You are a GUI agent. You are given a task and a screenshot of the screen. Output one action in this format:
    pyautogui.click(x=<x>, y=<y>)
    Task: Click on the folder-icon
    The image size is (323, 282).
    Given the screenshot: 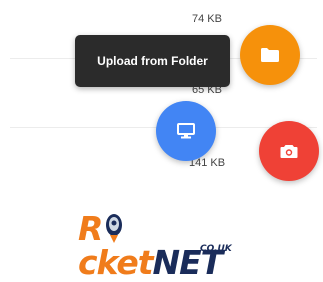 What is the action you would take?
    pyautogui.click(x=270, y=55)
    